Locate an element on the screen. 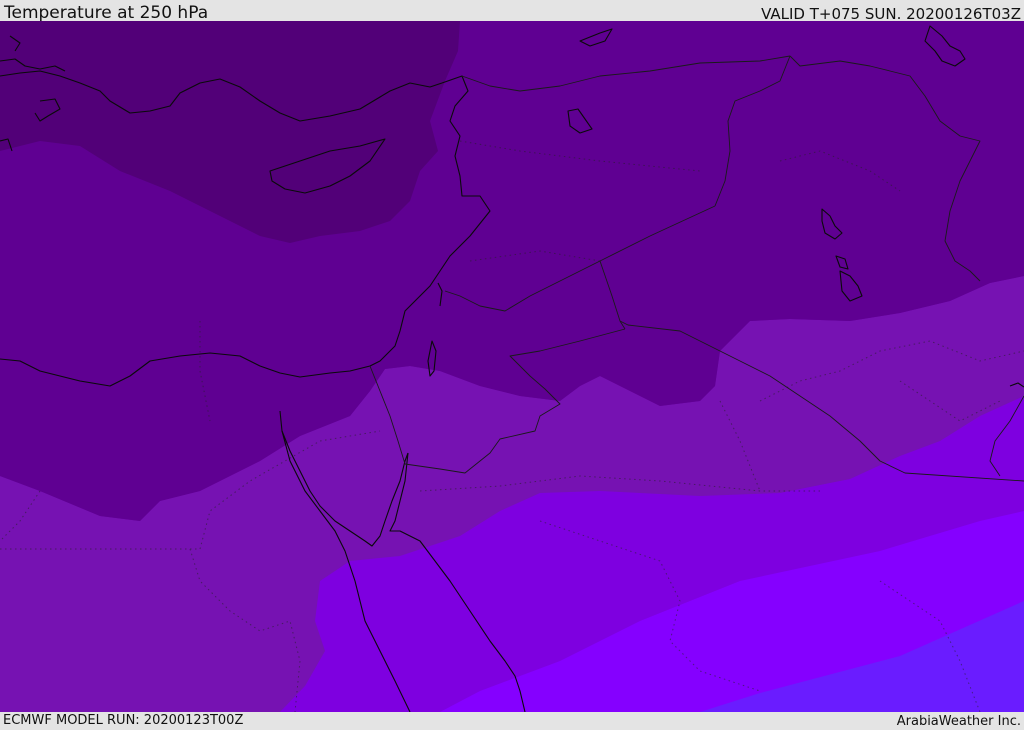 This screenshot has height=730, width=1024. credit-label: ArabiaWeather Inc. is located at coordinates (958, 721).